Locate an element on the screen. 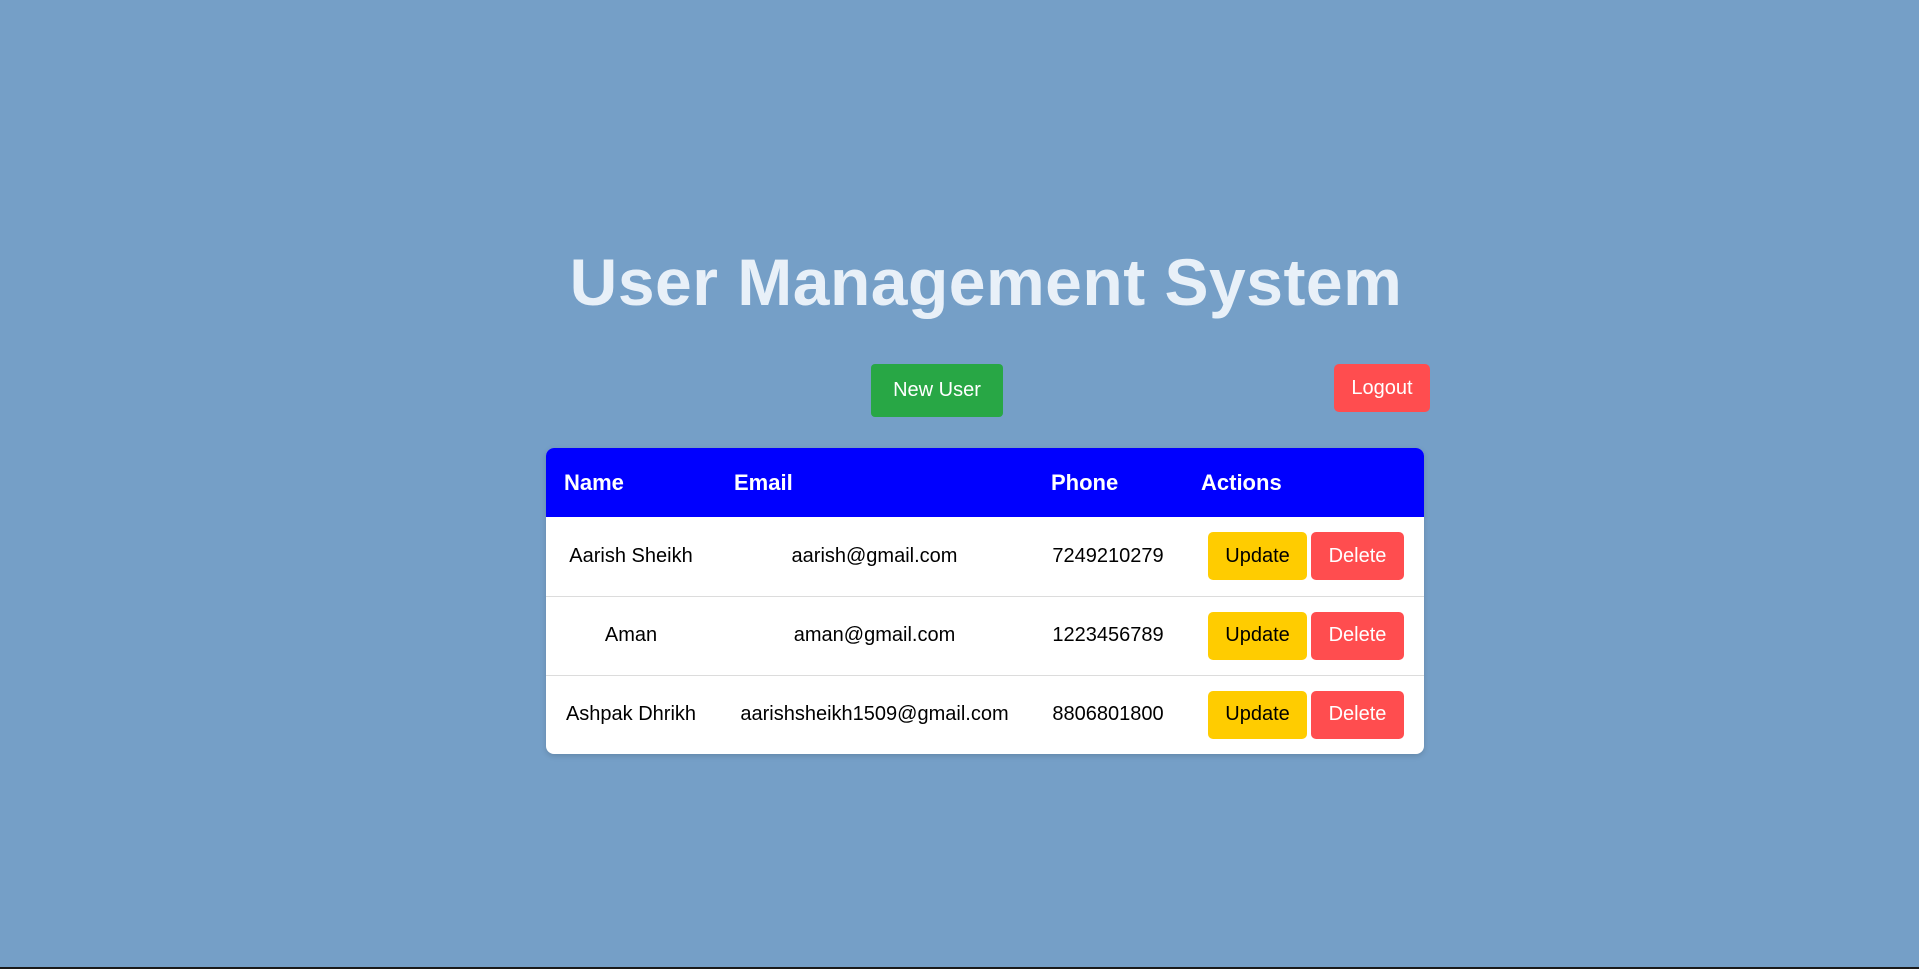 Image resolution: width=1919 pixels, height=969 pixels. column-header-email: Email is located at coordinates (763, 482).